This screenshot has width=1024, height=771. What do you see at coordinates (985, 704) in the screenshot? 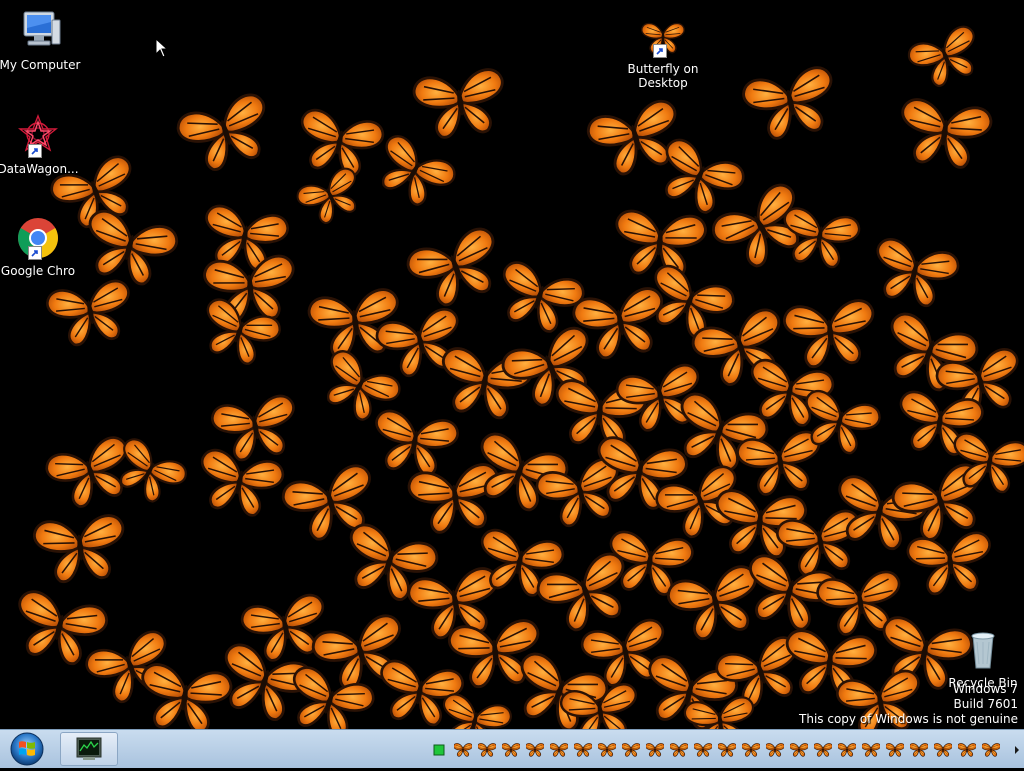
I see `watermark-line: Build 7601` at bounding box center [985, 704].